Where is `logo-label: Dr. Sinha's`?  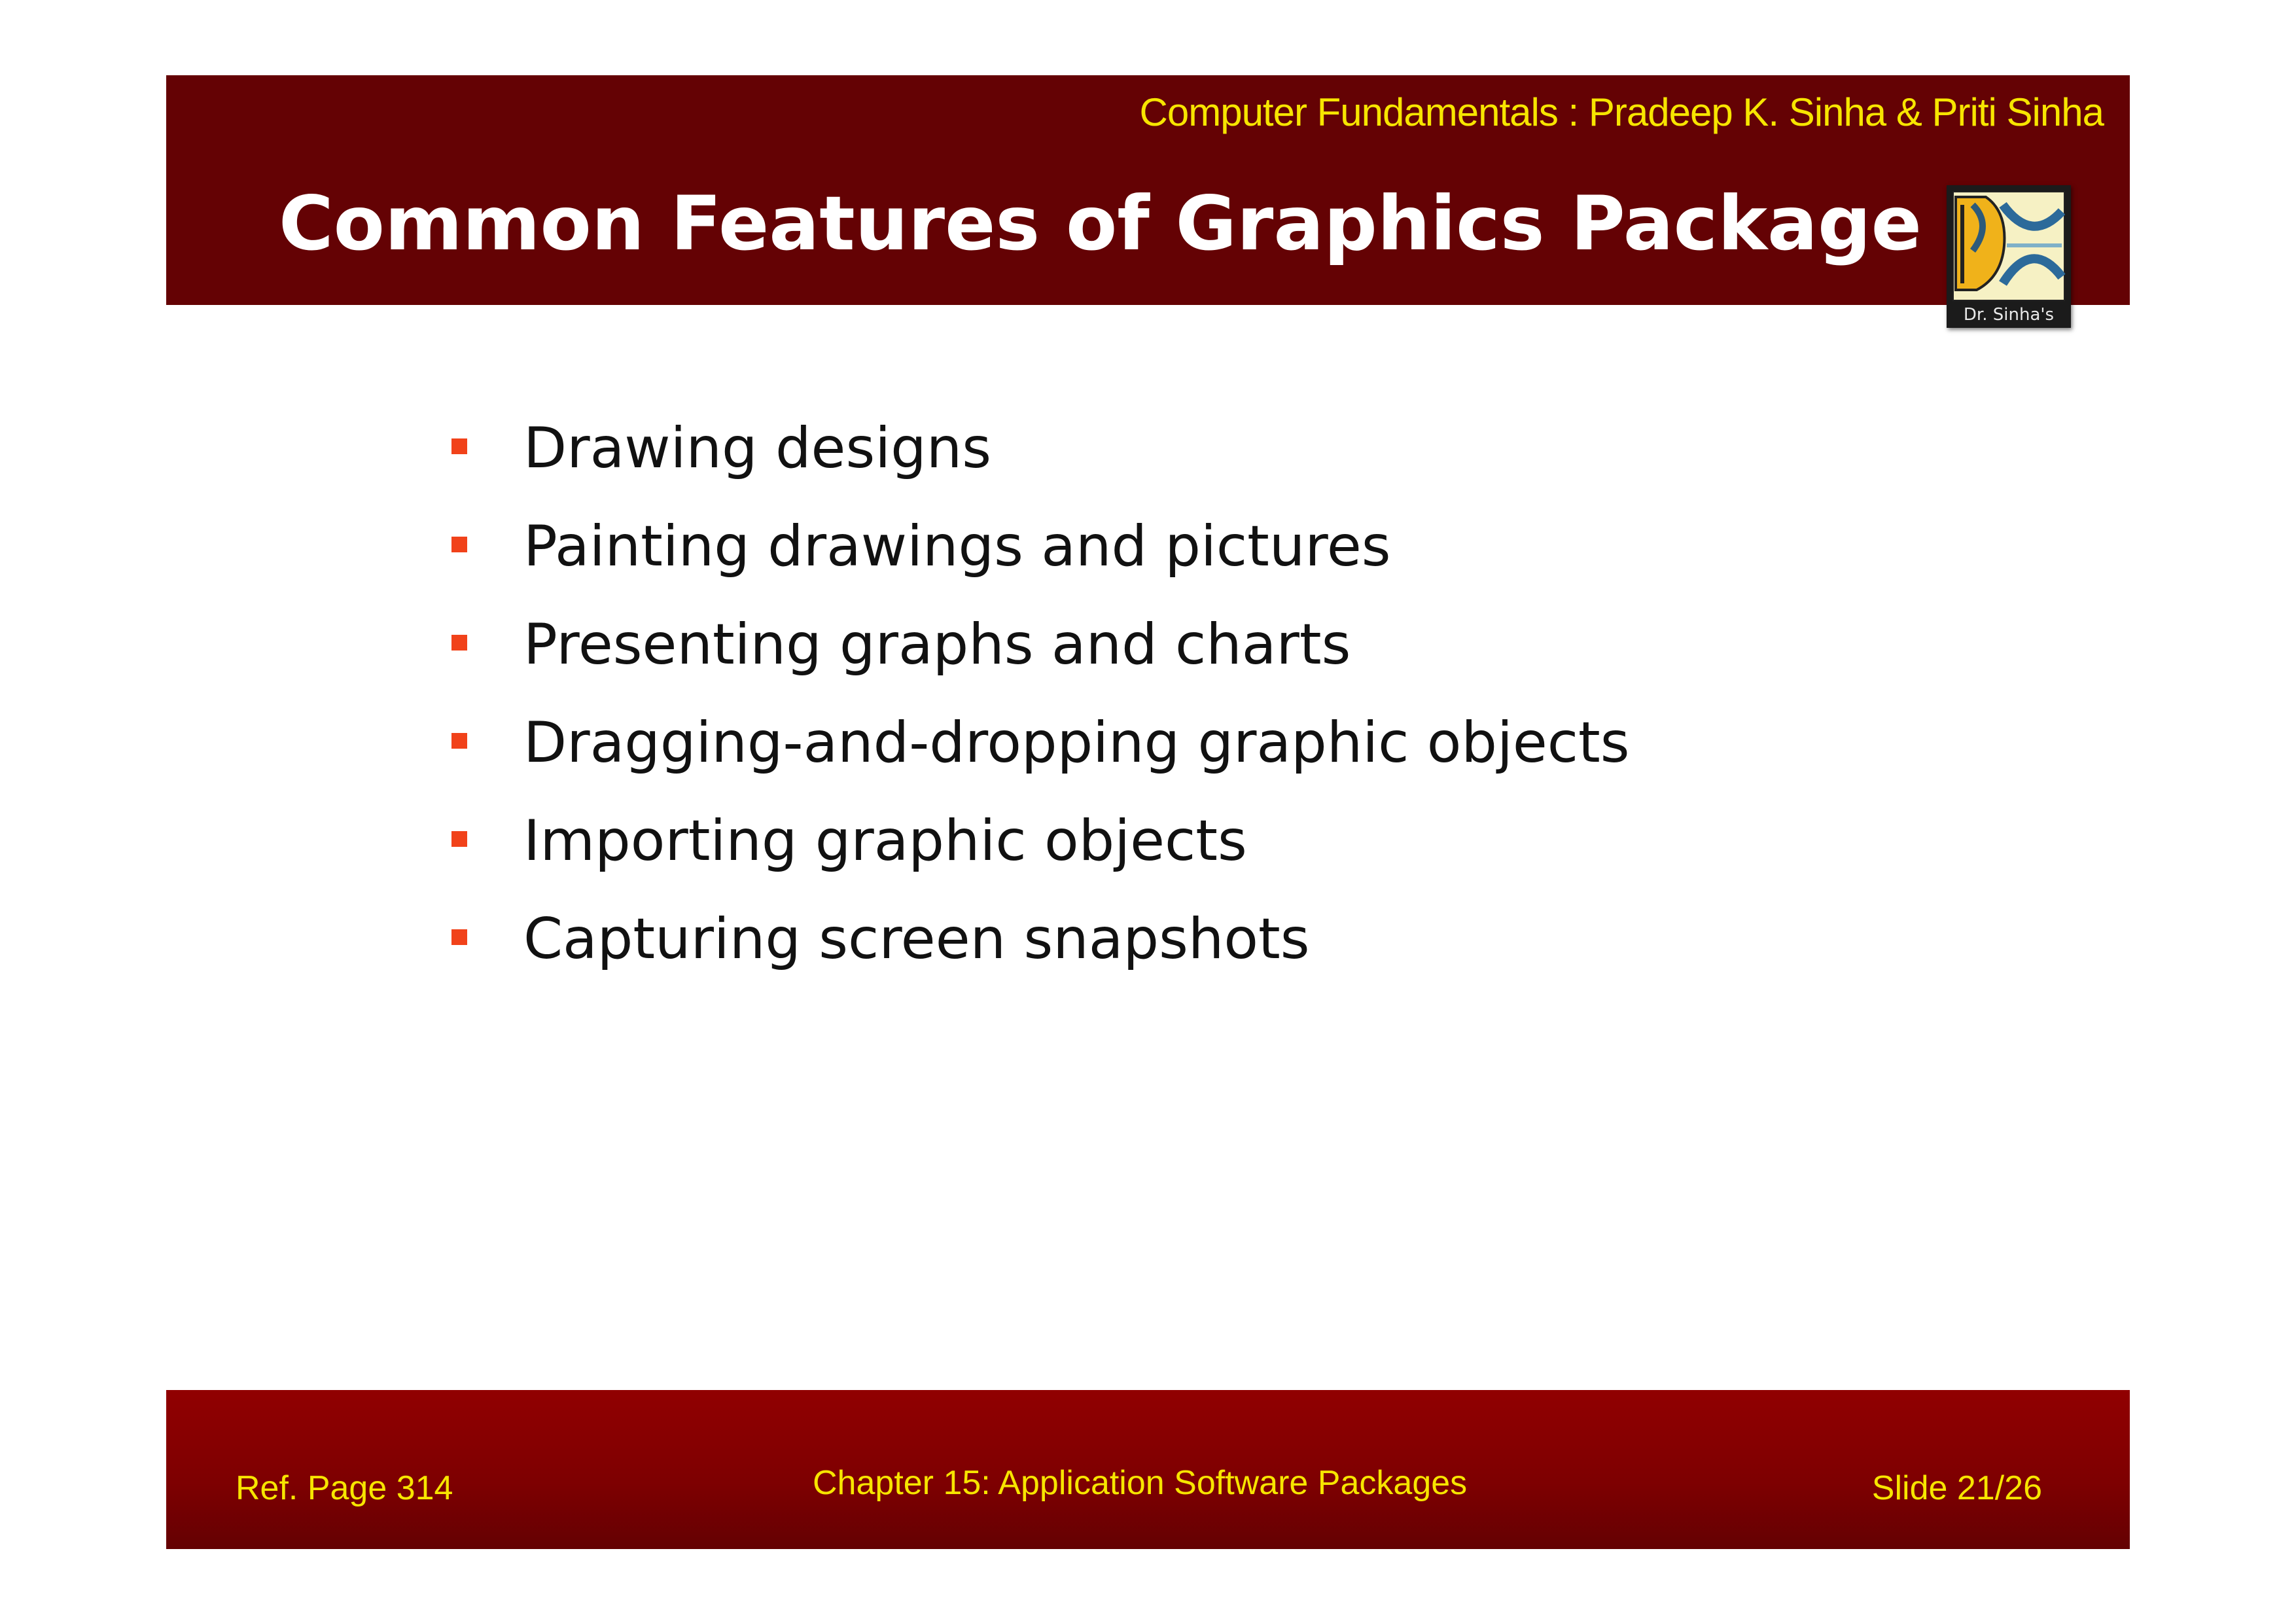 logo-label: Dr. Sinha's is located at coordinates (2009, 315).